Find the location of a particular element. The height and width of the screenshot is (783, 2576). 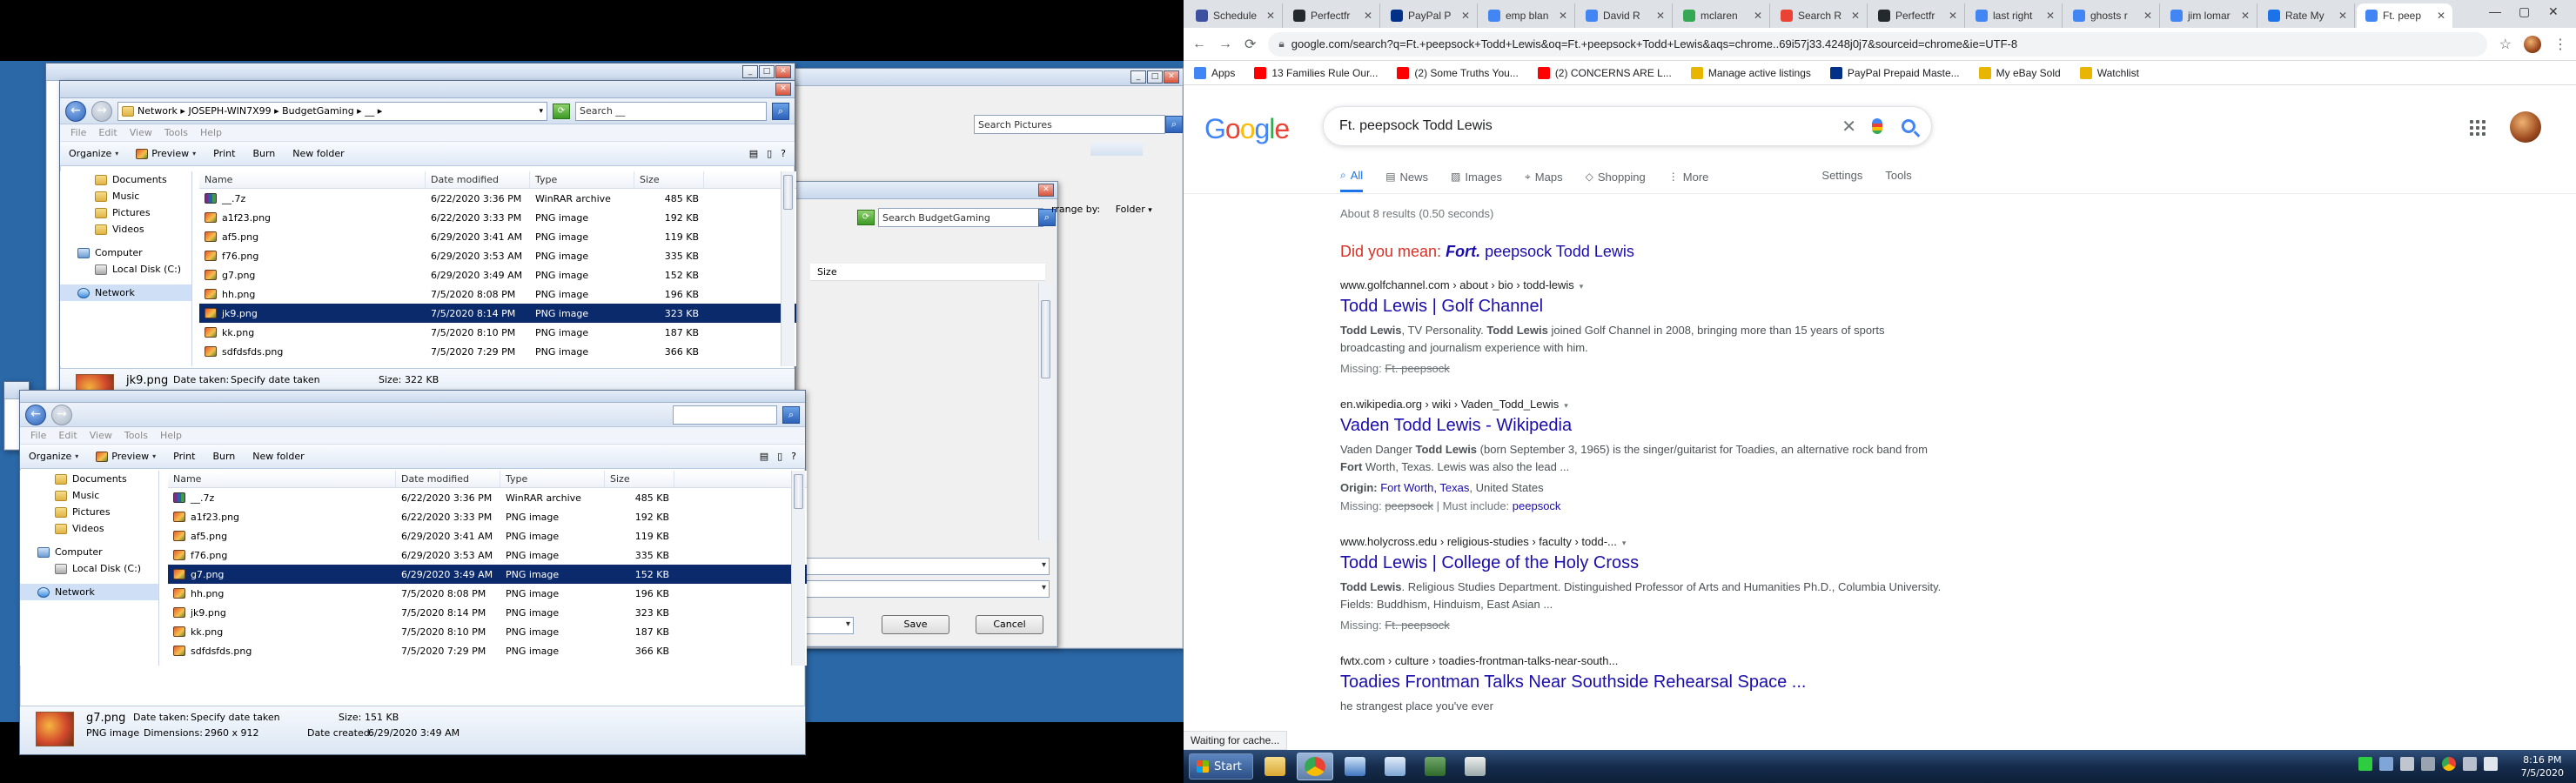

search-input: Search __ is located at coordinates (671, 111).